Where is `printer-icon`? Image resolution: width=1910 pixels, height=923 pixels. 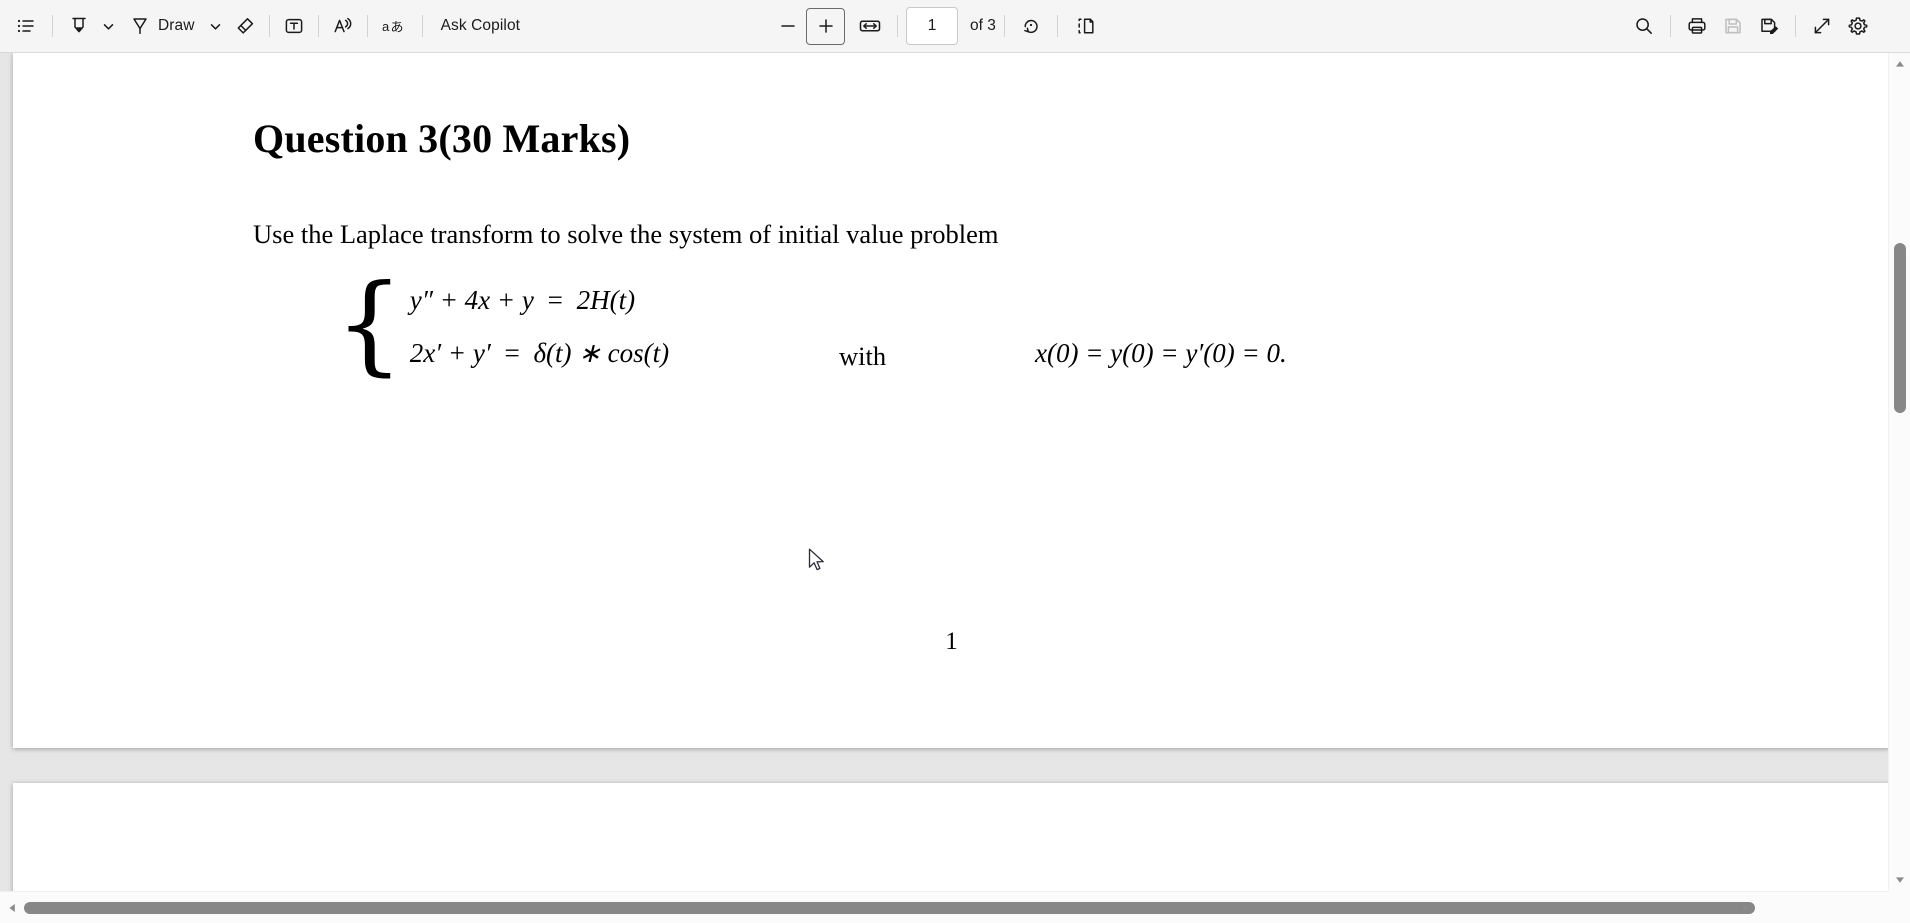 printer-icon is located at coordinates (1697, 26).